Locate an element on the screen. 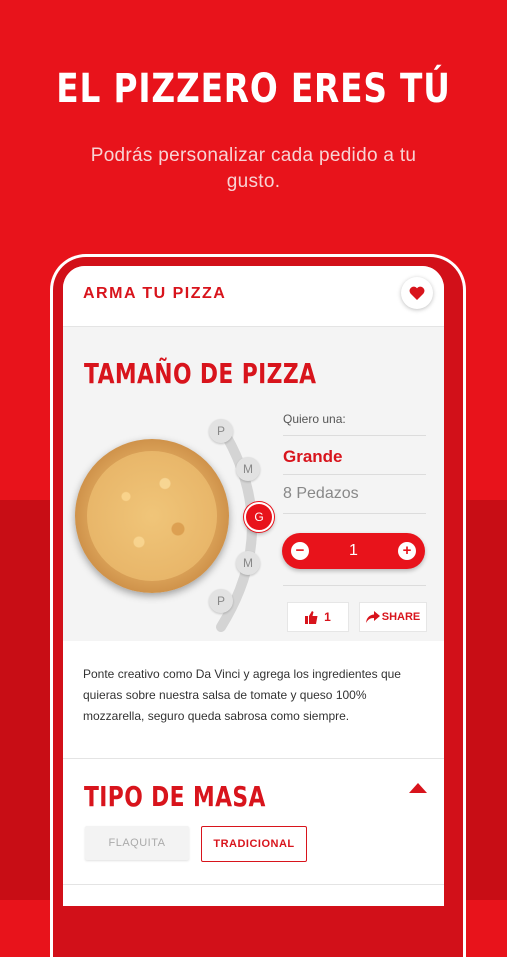 This screenshot has height=957, width=507. favorite-button is located at coordinates (417, 293).